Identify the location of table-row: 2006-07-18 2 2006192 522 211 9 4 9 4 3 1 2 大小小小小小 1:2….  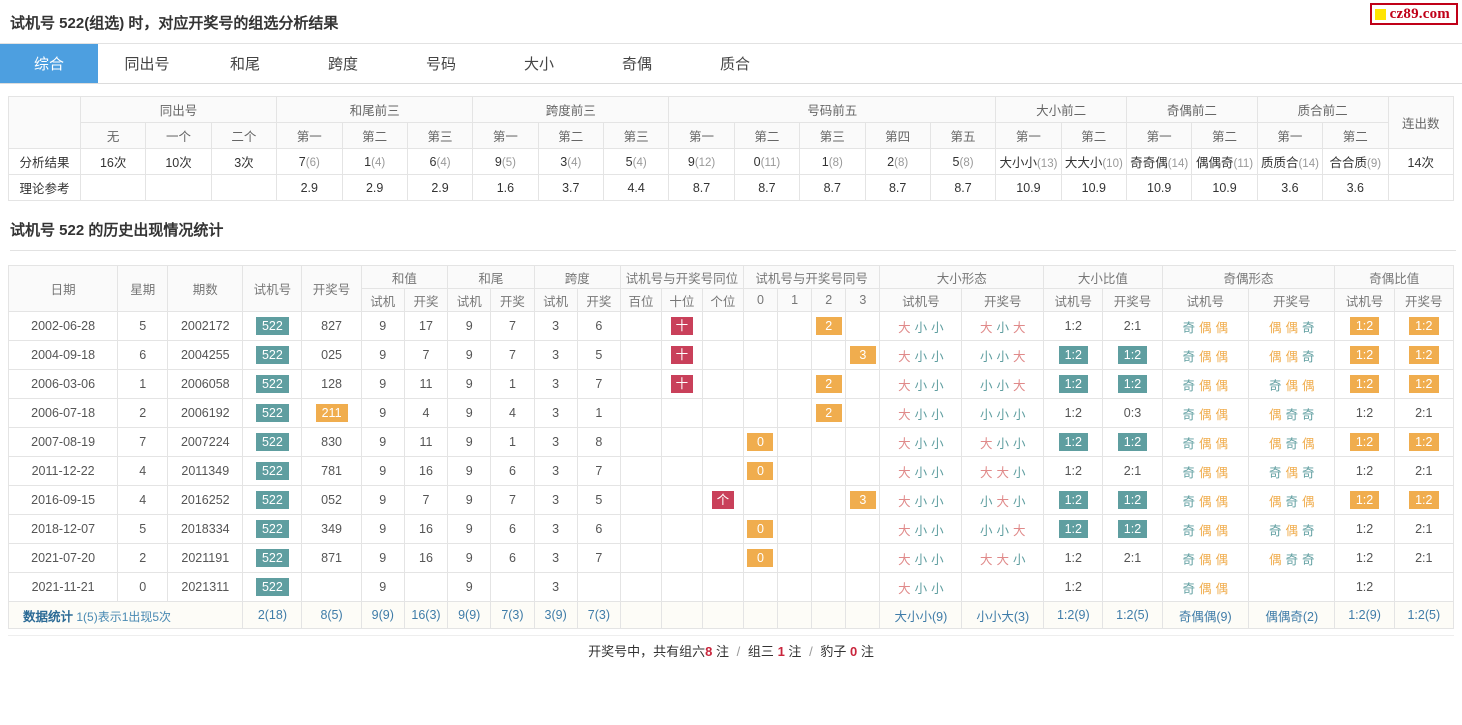
(731, 413).